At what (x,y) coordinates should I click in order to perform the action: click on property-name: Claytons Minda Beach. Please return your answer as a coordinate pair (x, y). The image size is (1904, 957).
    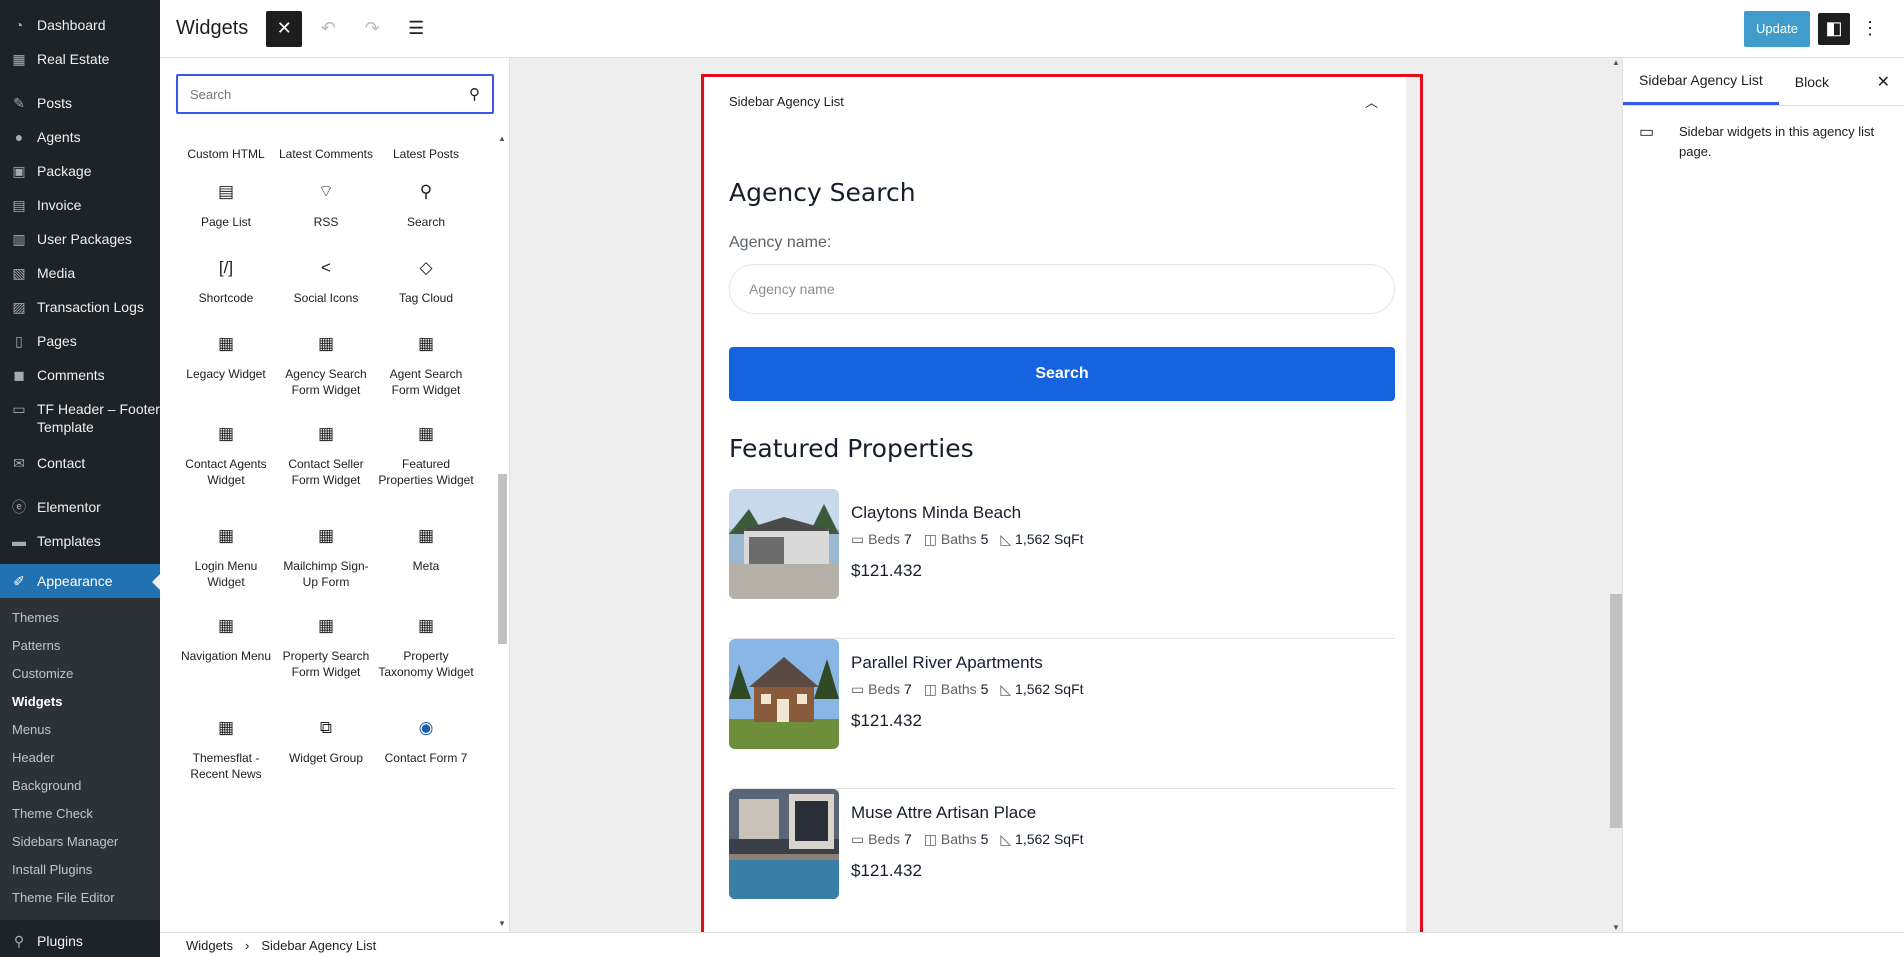
    Looking at the image, I should click on (936, 513).